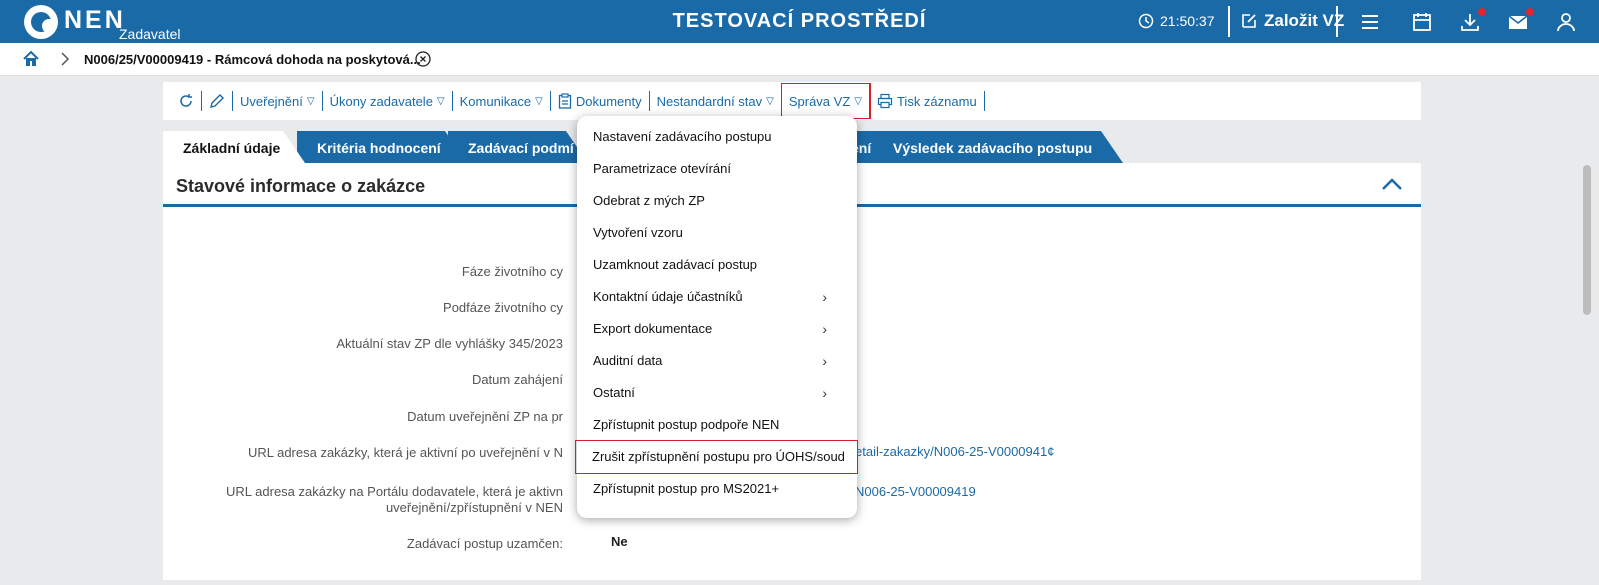 This screenshot has width=1599, height=585. Describe the element at coordinates (998, 147) in the screenshot. I see `tab-vysledek: Výsledek zadávacího postupu` at that location.